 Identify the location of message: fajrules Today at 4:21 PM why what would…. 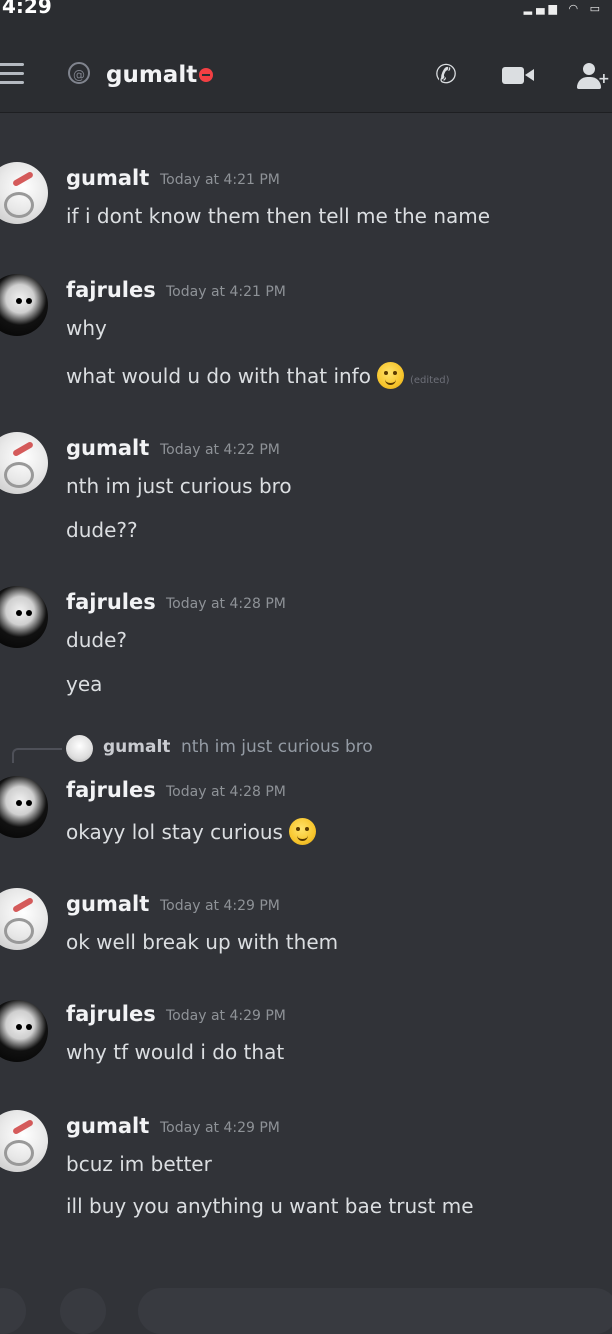
(306, 335).